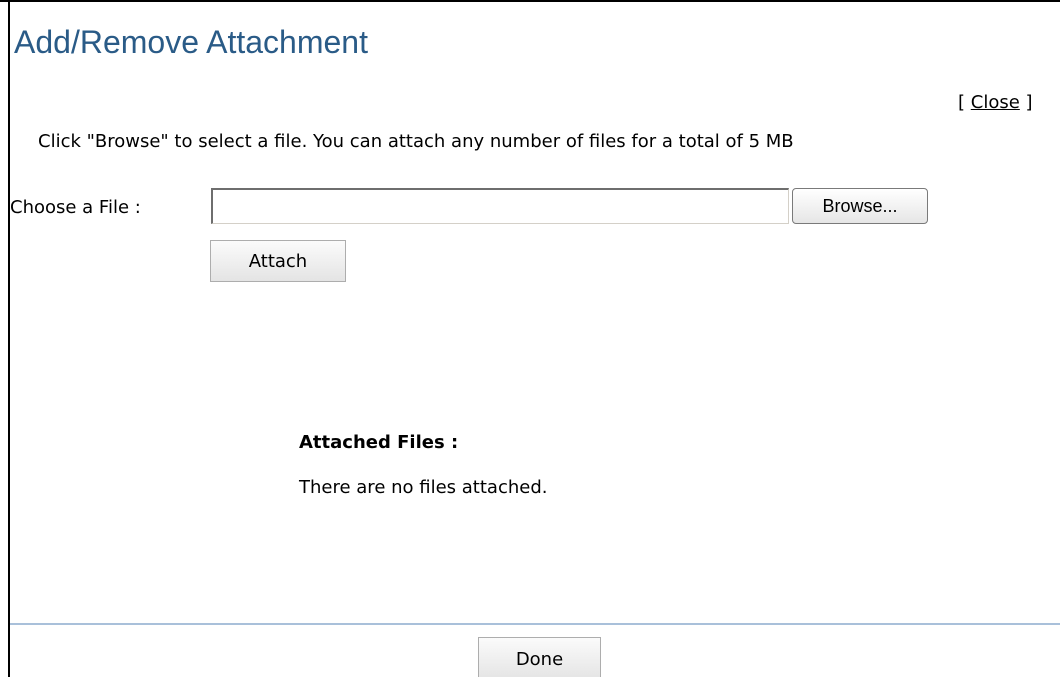 This screenshot has width=1060, height=677. What do you see at coordinates (1029, 102) in the screenshot?
I see `close-close-bracket: ]` at bounding box center [1029, 102].